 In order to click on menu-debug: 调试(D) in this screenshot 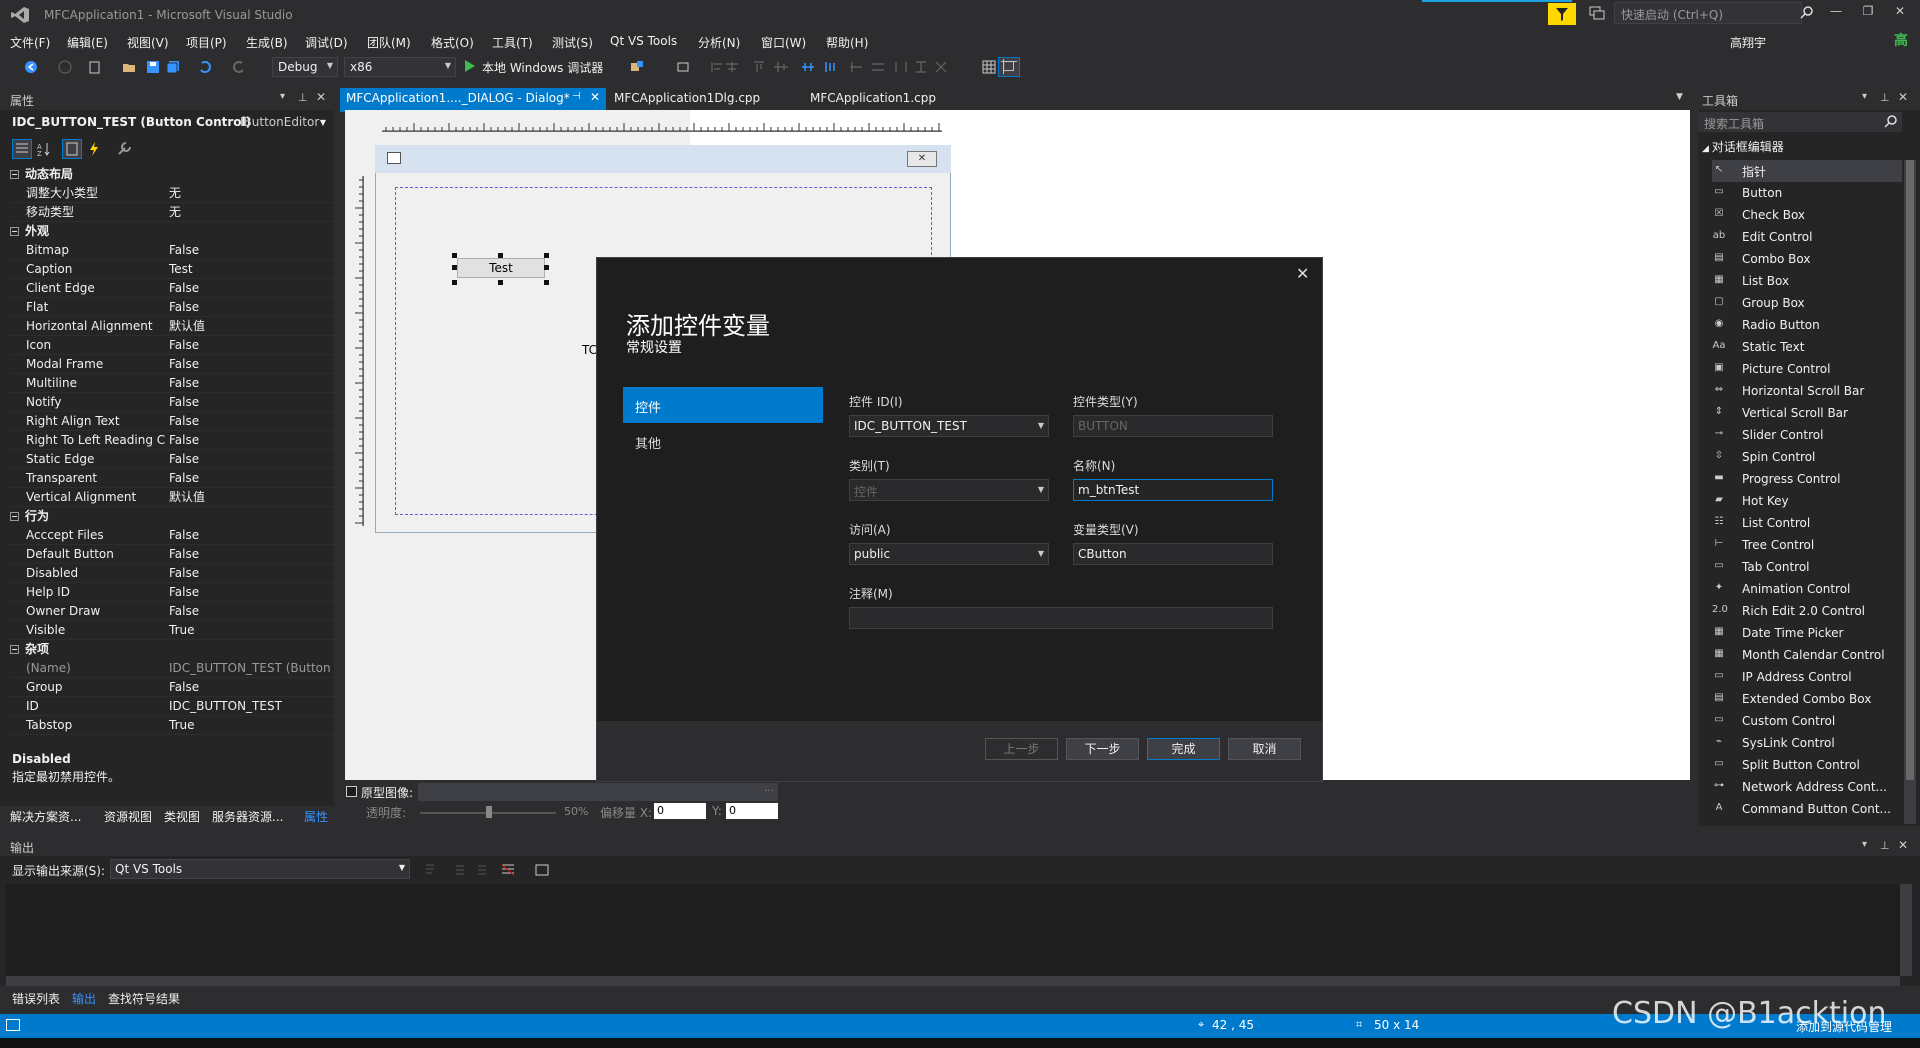, I will do `click(326, 42)`.